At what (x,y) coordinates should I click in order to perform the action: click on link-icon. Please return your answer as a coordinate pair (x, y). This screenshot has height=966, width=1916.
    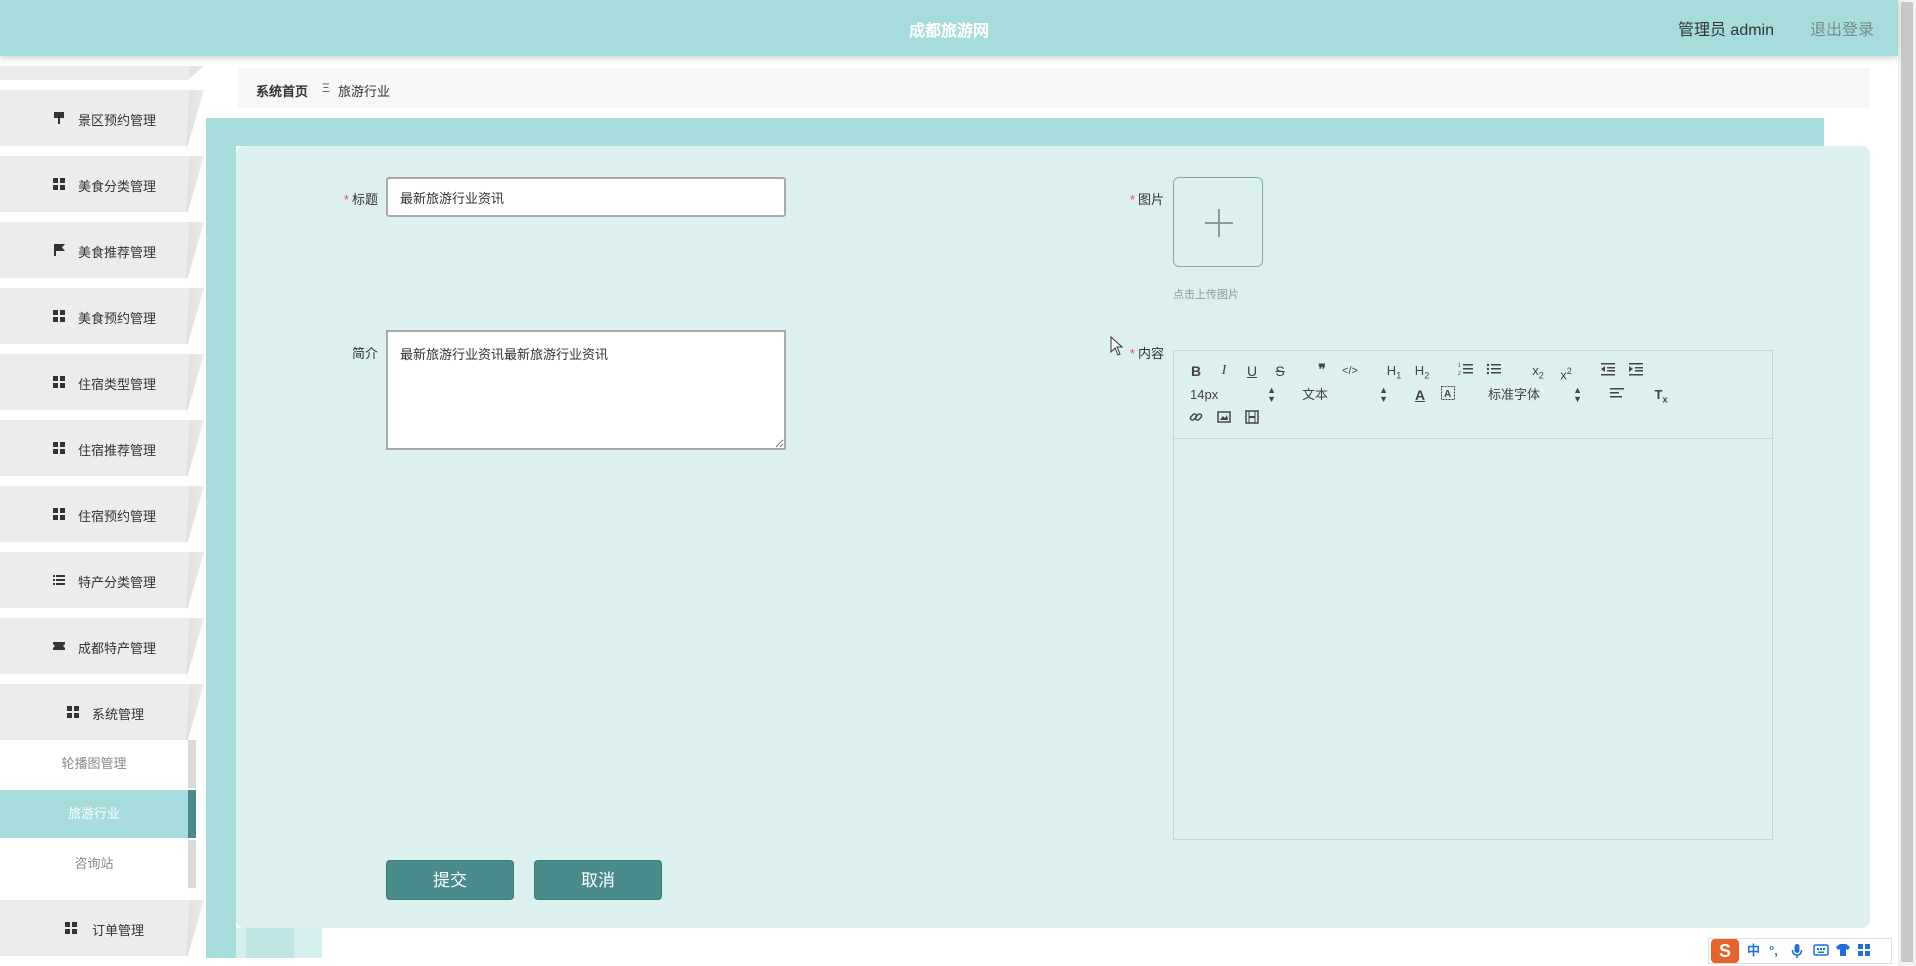
    Looking at the image, I should click on (1196, 419).